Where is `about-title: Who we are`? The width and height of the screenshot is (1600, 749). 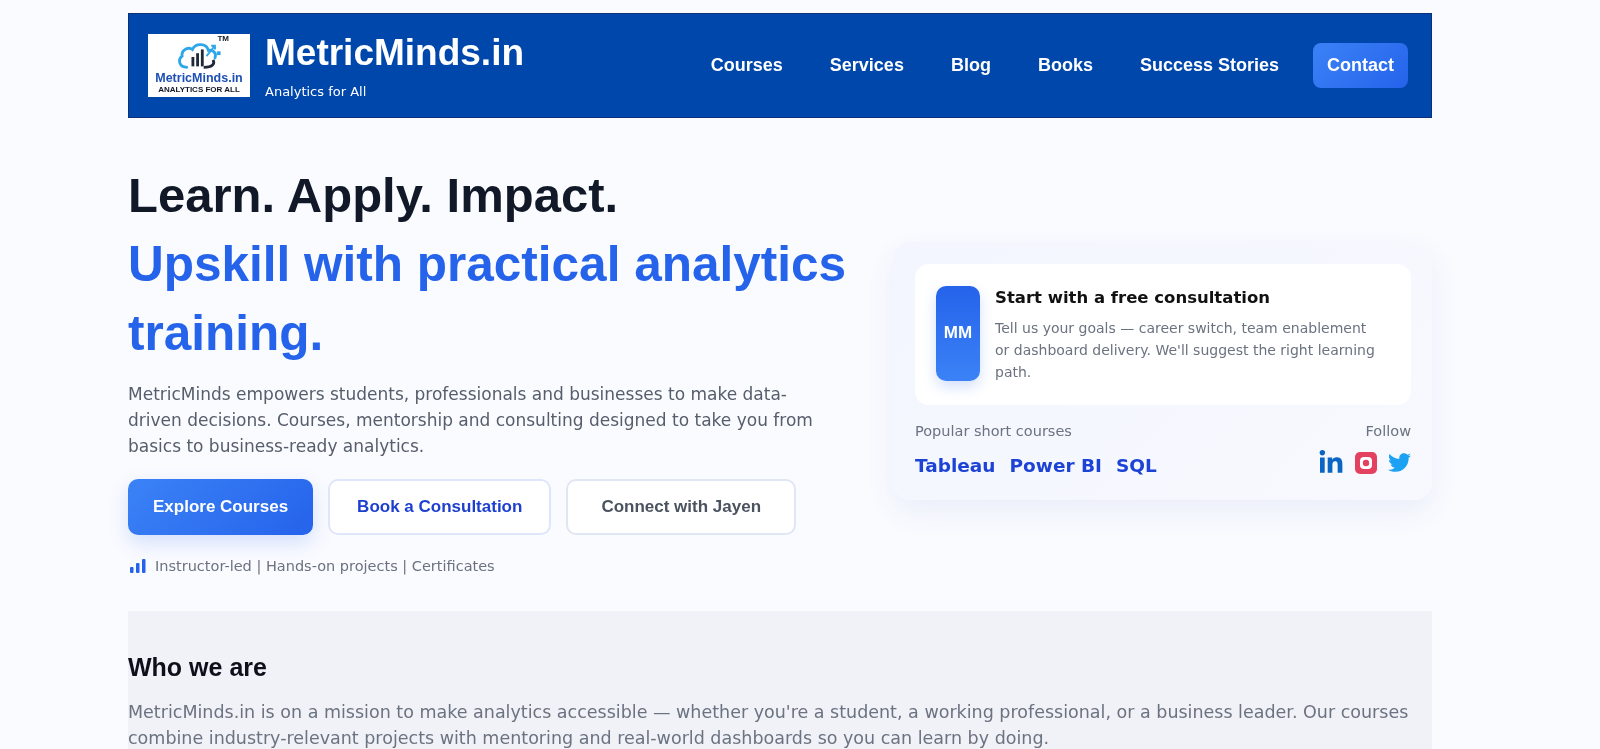
about-title: Who we are is located at coordinates (198, 667).